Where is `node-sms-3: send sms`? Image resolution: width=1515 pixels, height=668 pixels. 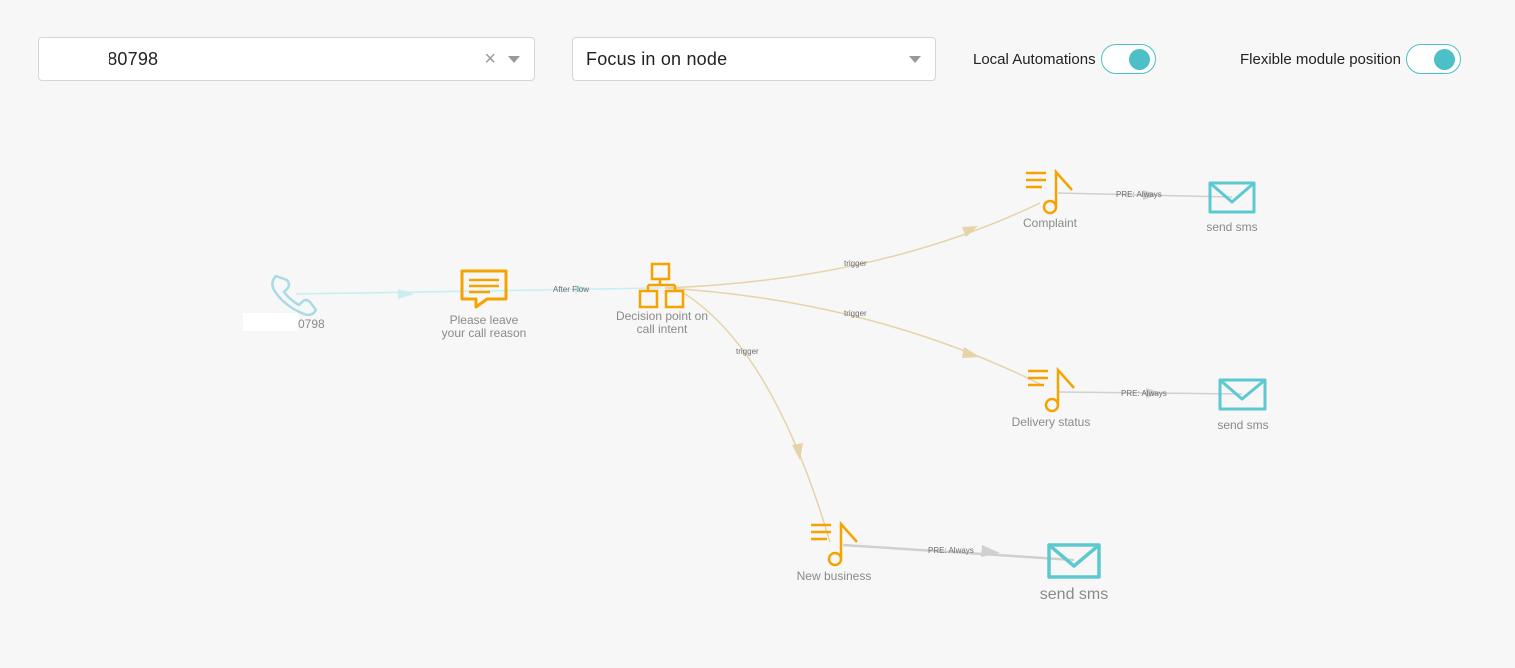 node-sms-3: send sms is located at coordinates (1074, 573).